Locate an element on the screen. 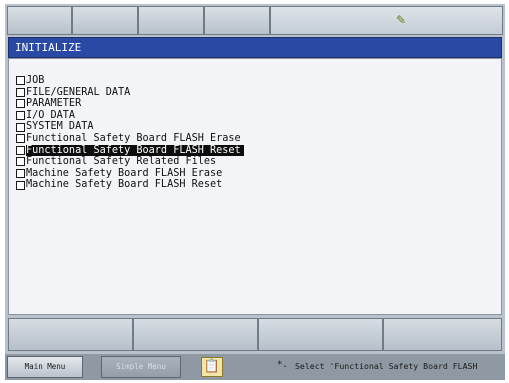 This screenshot has width=509, height=383. status-indicator: *. is located at coordinates (282, 365).